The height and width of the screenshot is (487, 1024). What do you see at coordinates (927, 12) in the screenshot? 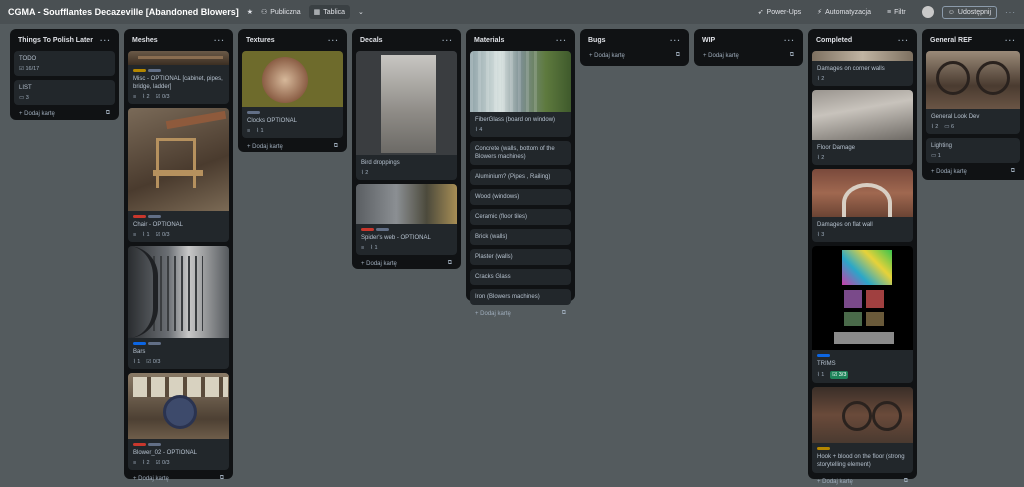
I see `avatar` at bounding box center [927, 12].